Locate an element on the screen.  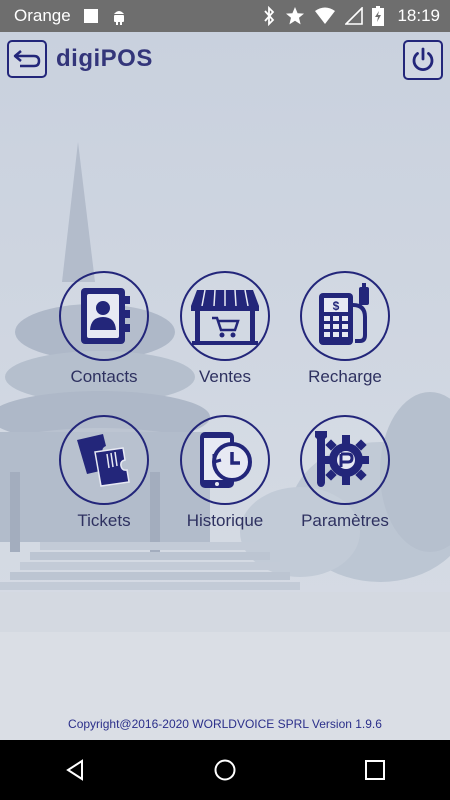
battery-charging-icon is located at coordinates (378, 16).